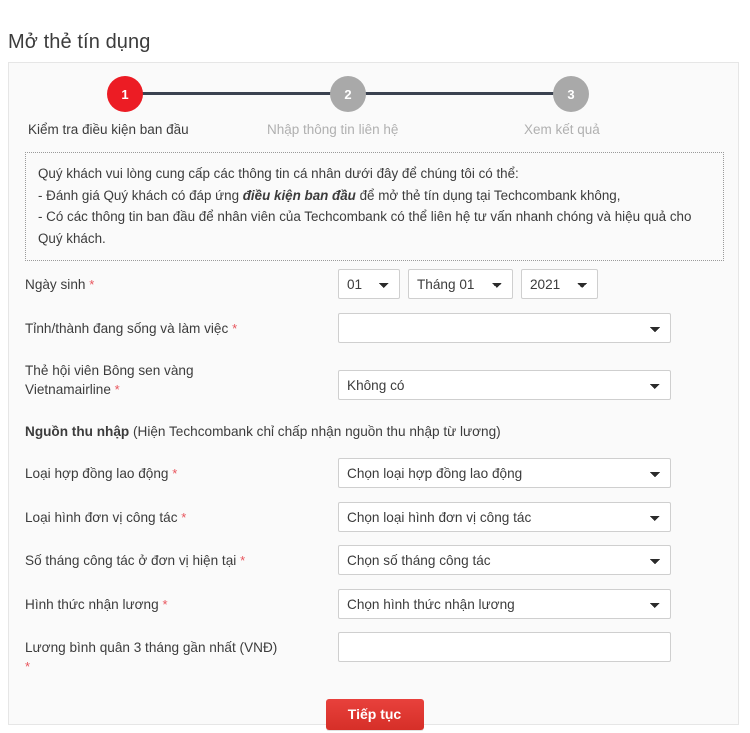 This screenshot has width=750, height=733. I want to click on lotusmiles-select: Không có, so click(504, 385).